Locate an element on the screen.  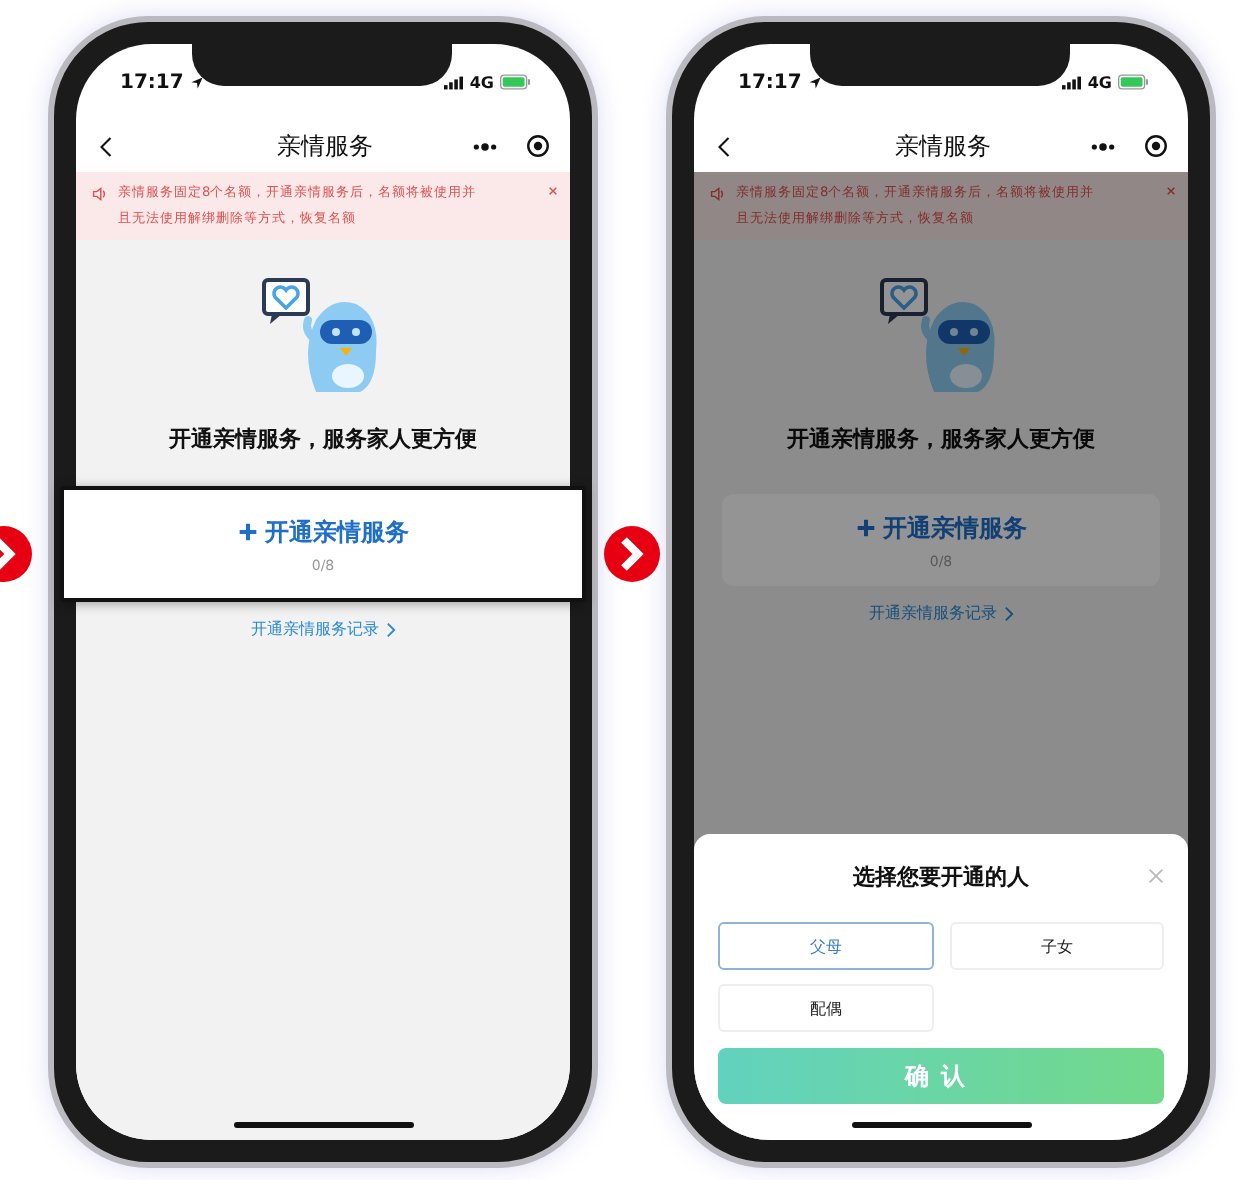
sheet-title: 选择您要开通的人 is located at coordinates (941, 876).